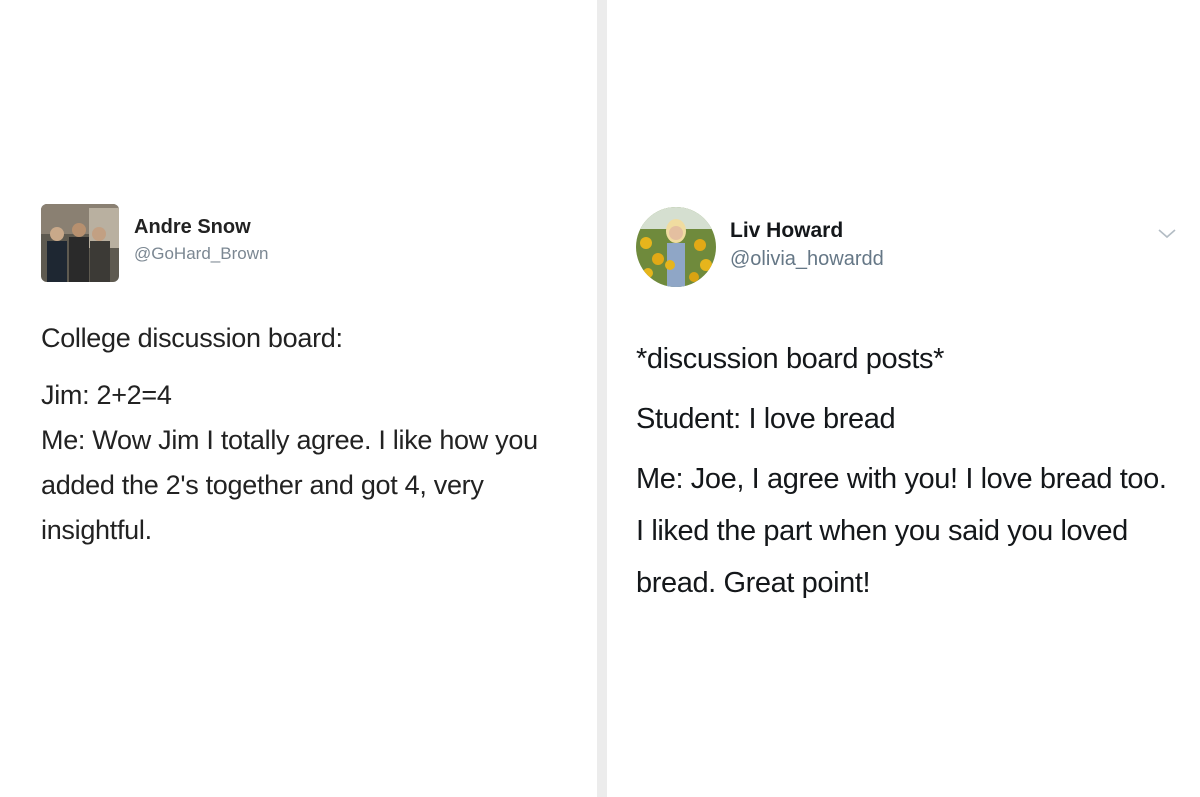  I want to click on author-handle: @GoHard_Brown, so click(201, 254).